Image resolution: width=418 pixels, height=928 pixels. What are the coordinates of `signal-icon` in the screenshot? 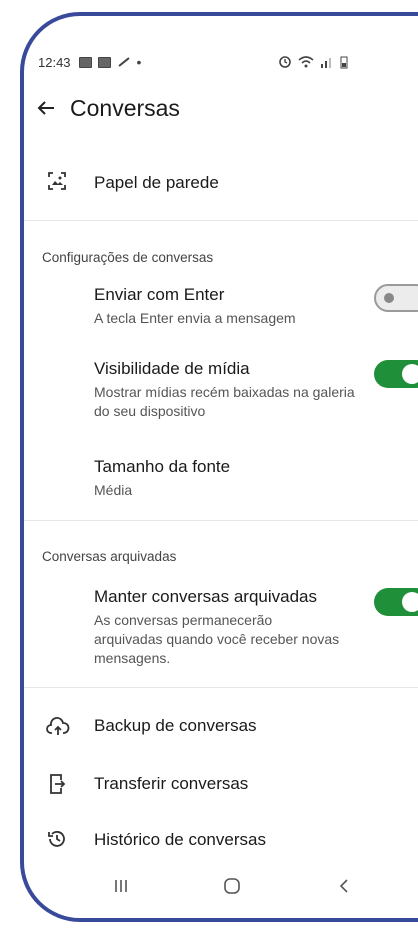 It's located at (326, 63).